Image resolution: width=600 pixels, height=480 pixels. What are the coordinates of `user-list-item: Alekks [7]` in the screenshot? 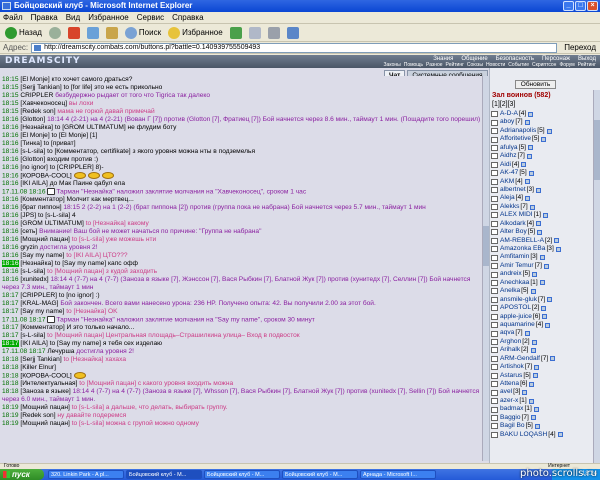 It's located at (542, 207).